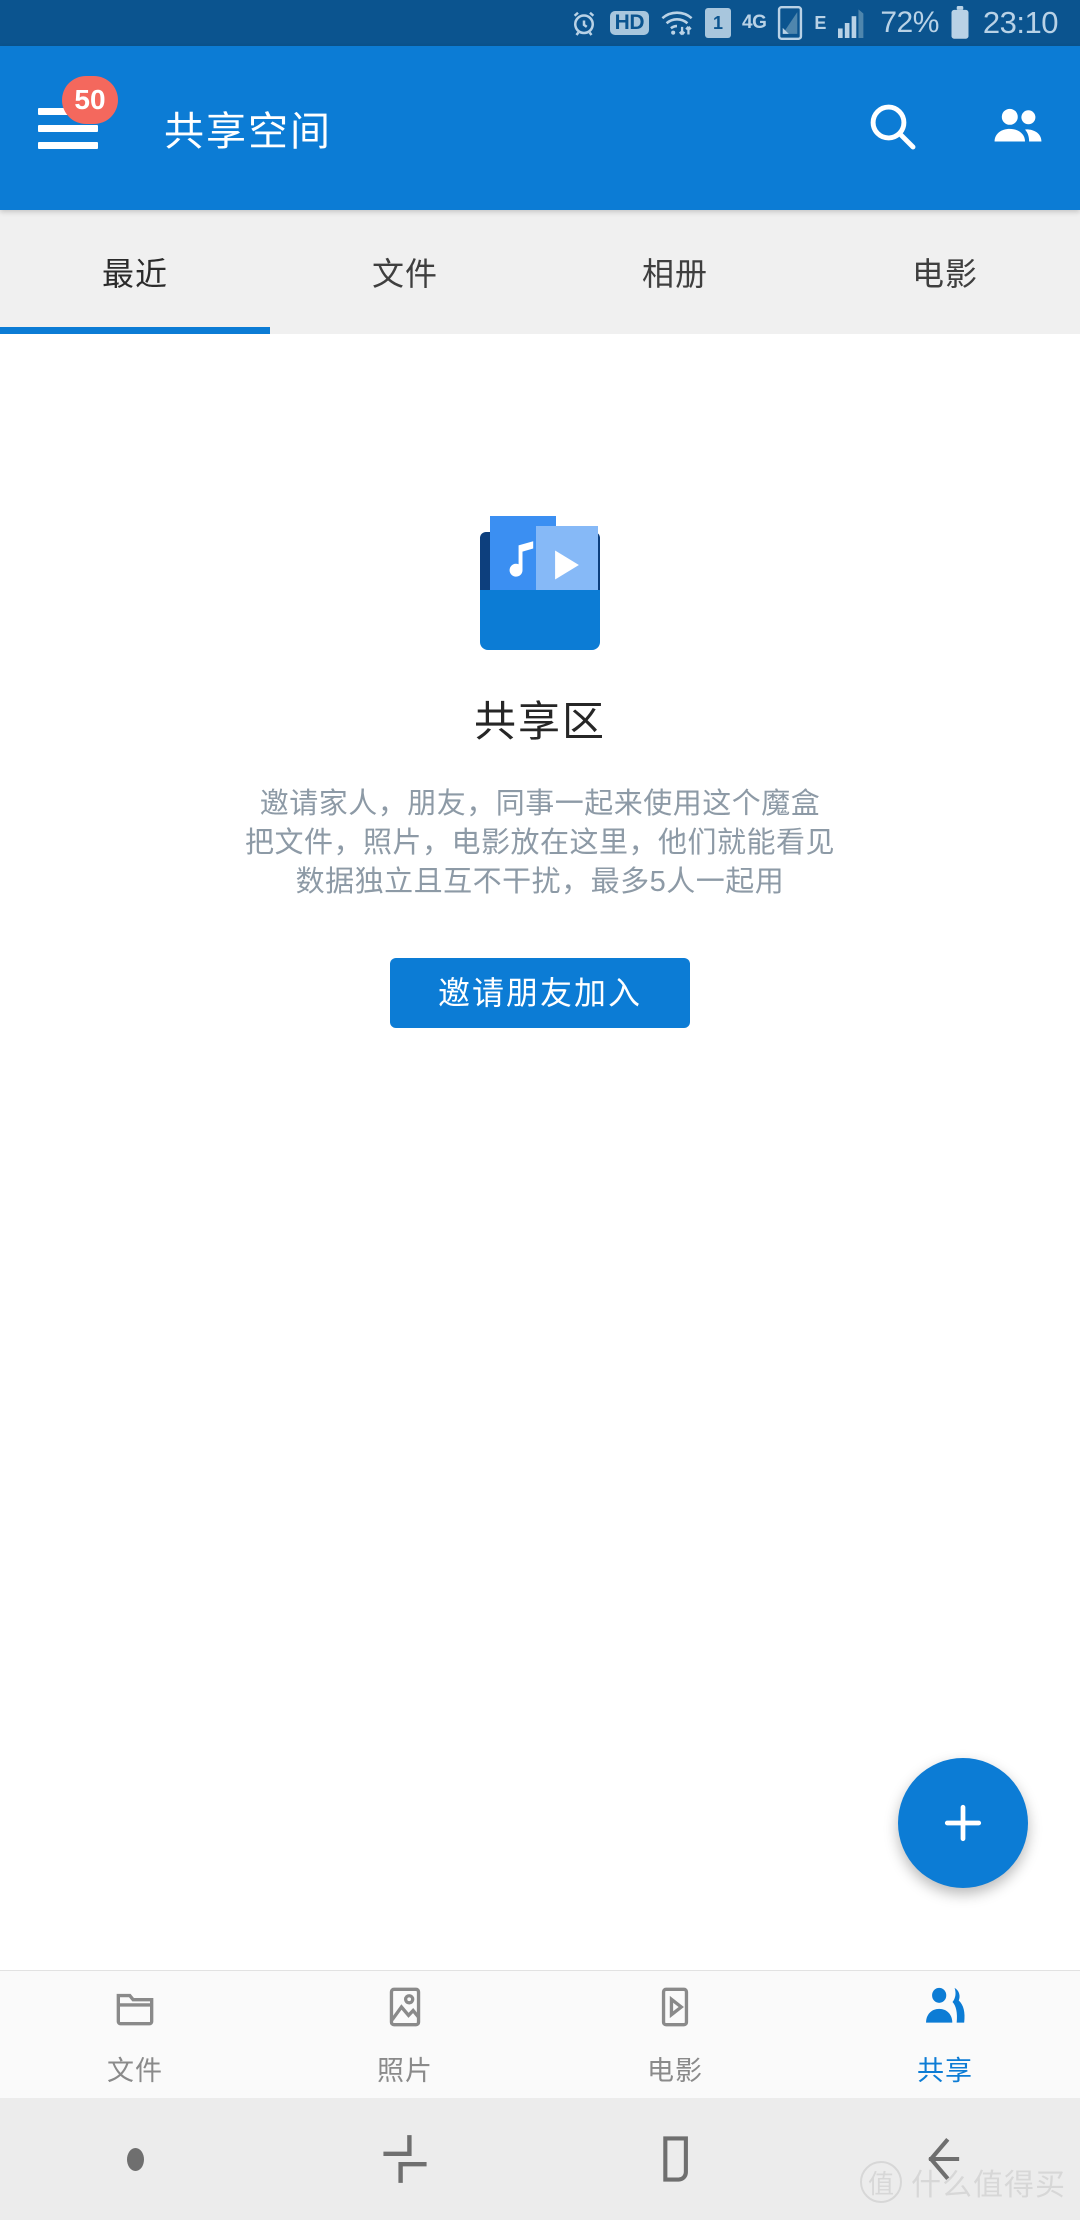 This screenshot has height=2220, width=1080. I want to click on tab-movies: 电影, so click(945, 272).